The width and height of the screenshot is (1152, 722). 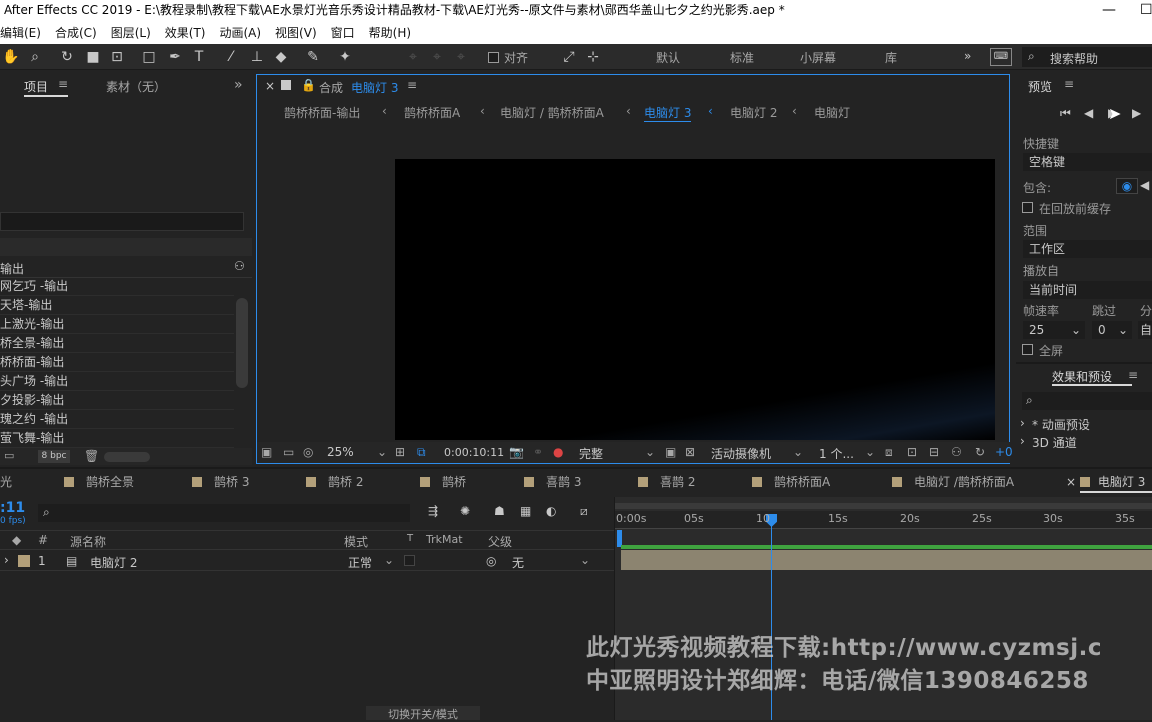 I want to click on eye-icon: ◉, so click(x=1127, y=186).